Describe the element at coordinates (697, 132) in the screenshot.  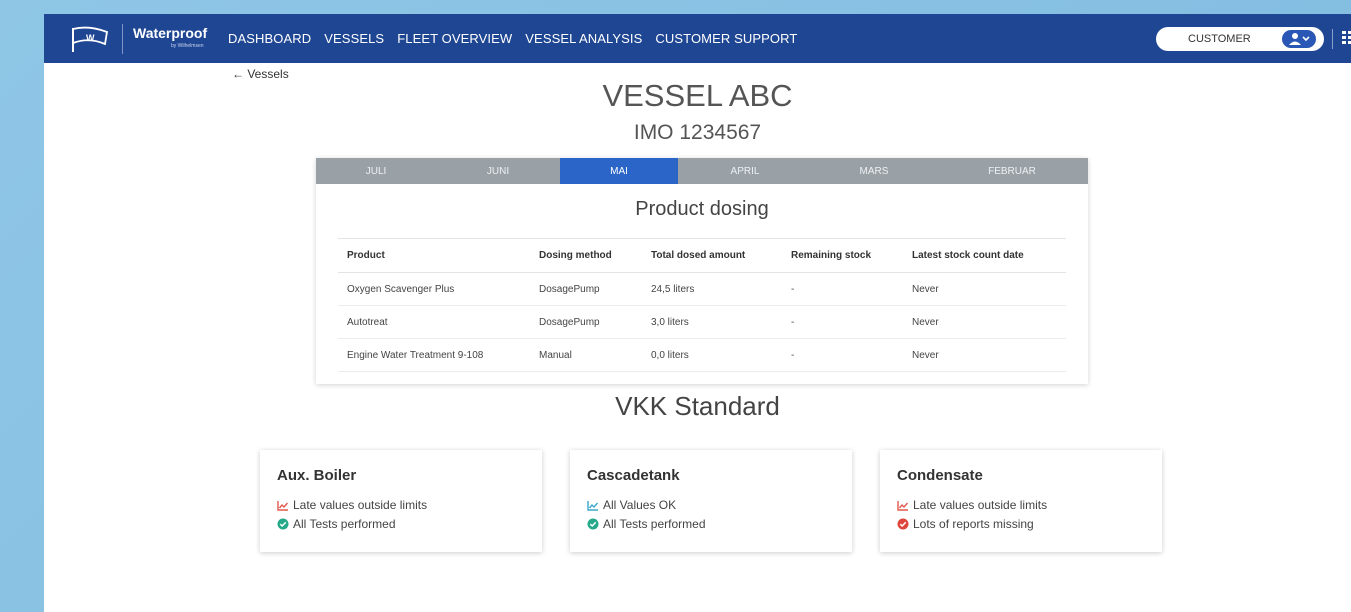
I see `vessel-imo: IMO 1234567` at that location.